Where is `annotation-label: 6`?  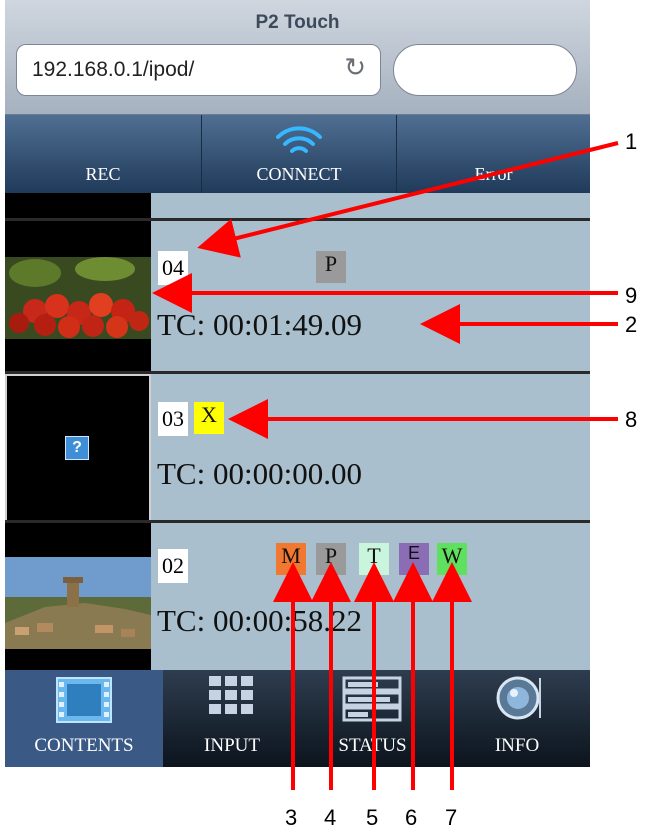
annotation-label: 6 is located at coordinates (411, 817).